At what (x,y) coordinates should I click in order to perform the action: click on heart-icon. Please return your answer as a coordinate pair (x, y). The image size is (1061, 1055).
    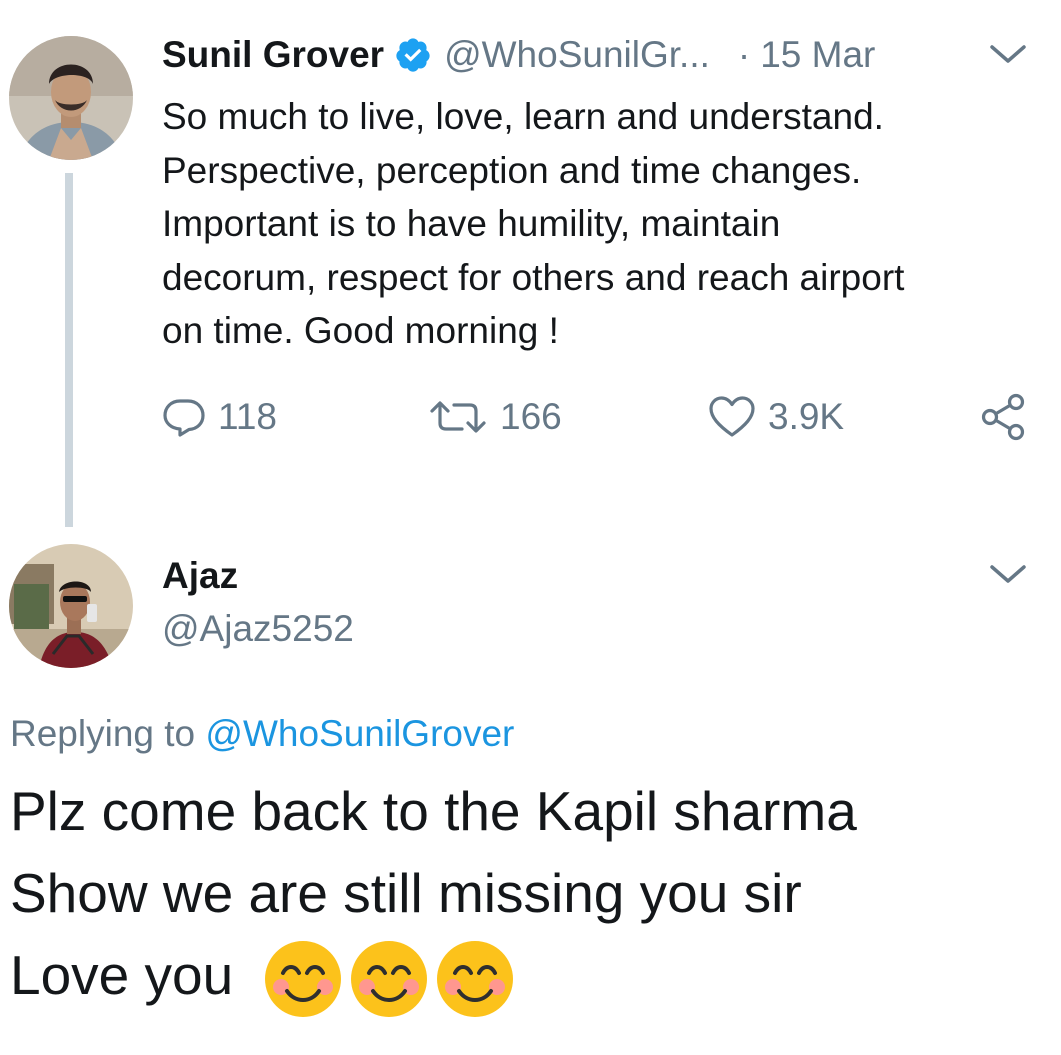
    Looking at the image, I should click on (732, 417).